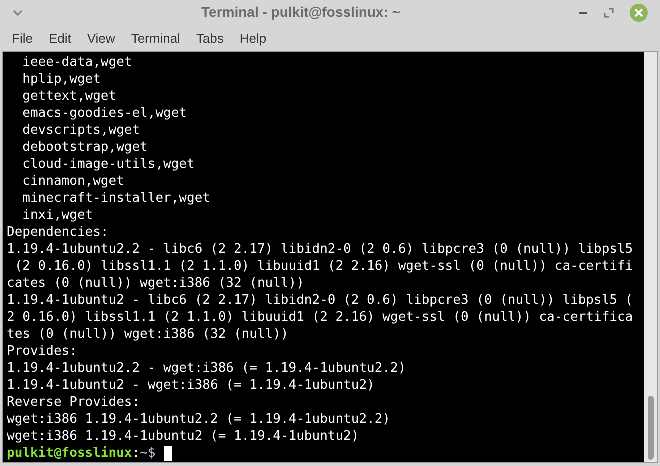 Image resolution: width=660 pixels, height=466 pixels. What do you see at coordinates (301, 12) in the screenshot?
I see `window-title: Terminal - pulkit@fosslinux: ~` at bounding box center [301, 12].